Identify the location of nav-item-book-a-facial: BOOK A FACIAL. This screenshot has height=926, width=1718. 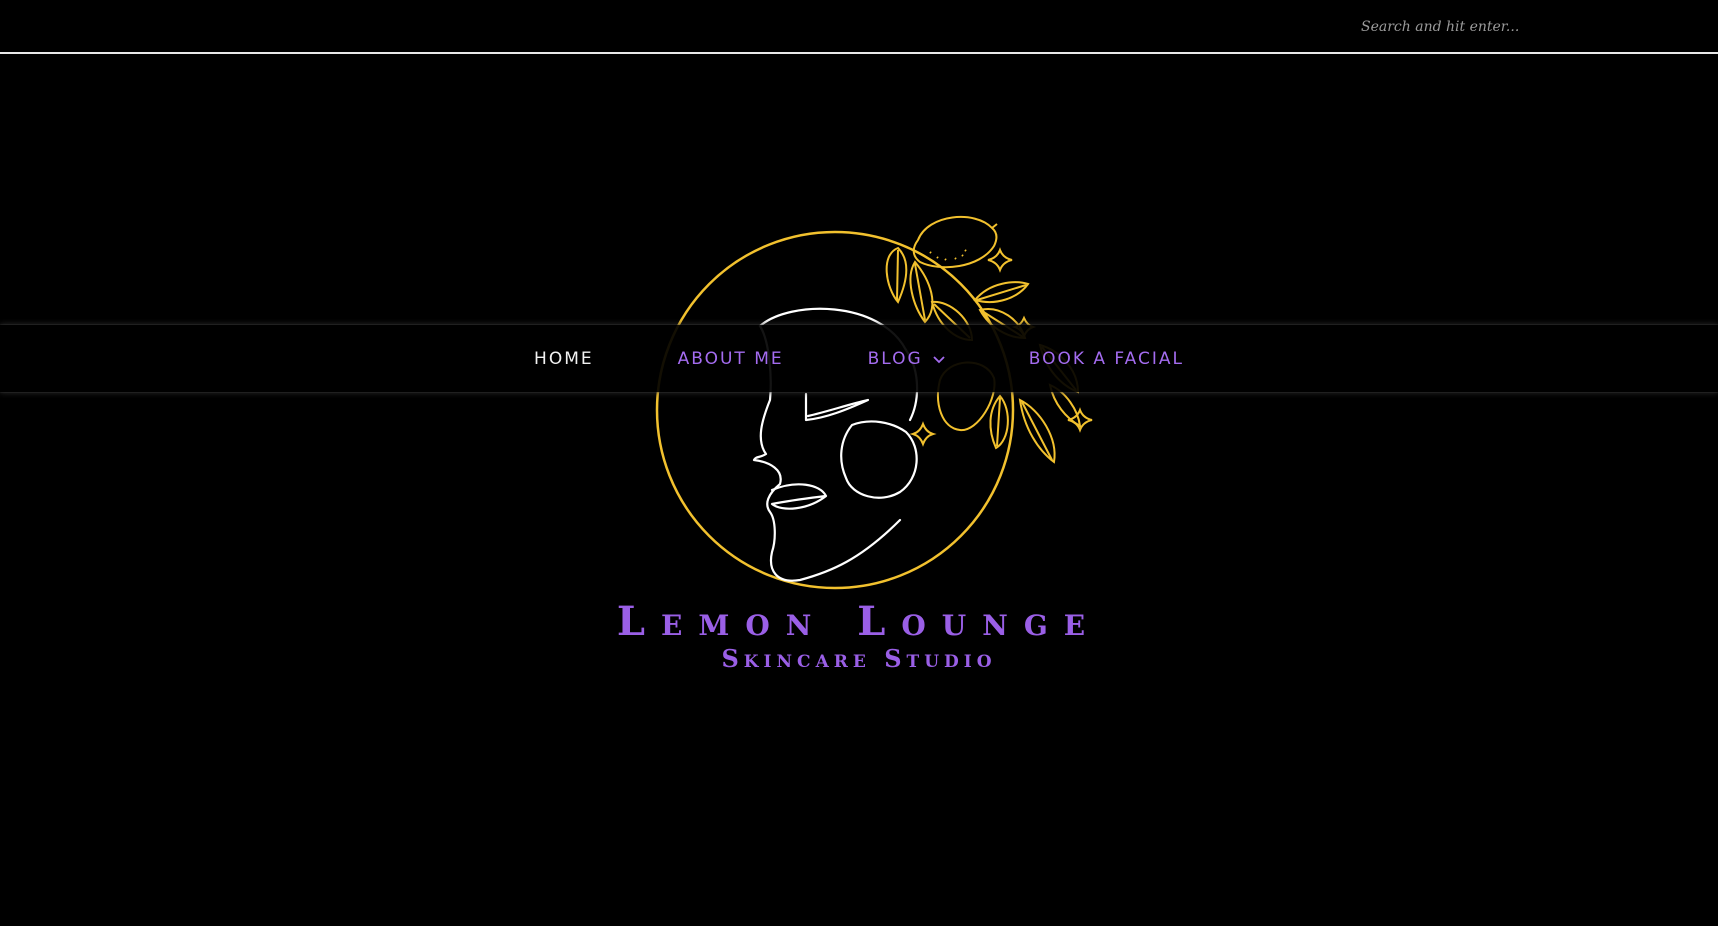
(1106, 359).